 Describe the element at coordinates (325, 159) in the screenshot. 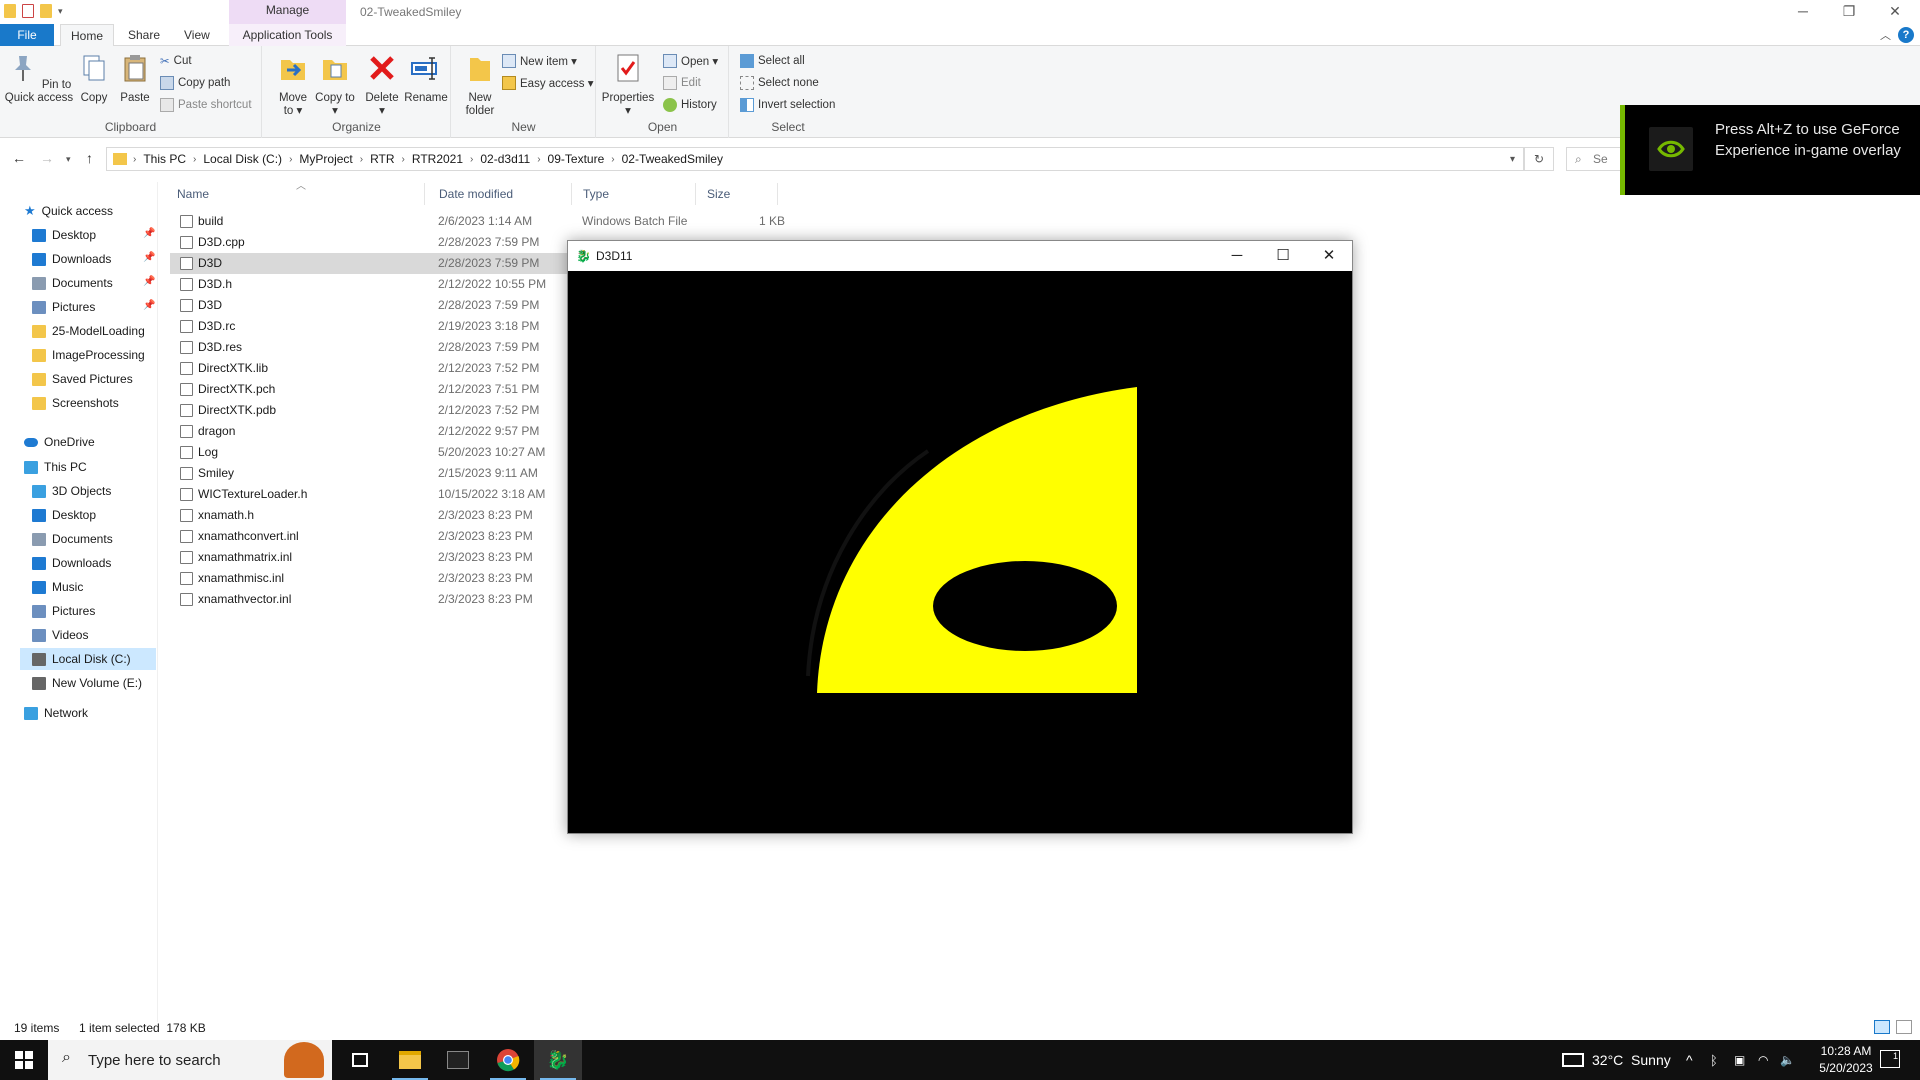

I see `breadcrumb-myproject: MyProject` at that location.